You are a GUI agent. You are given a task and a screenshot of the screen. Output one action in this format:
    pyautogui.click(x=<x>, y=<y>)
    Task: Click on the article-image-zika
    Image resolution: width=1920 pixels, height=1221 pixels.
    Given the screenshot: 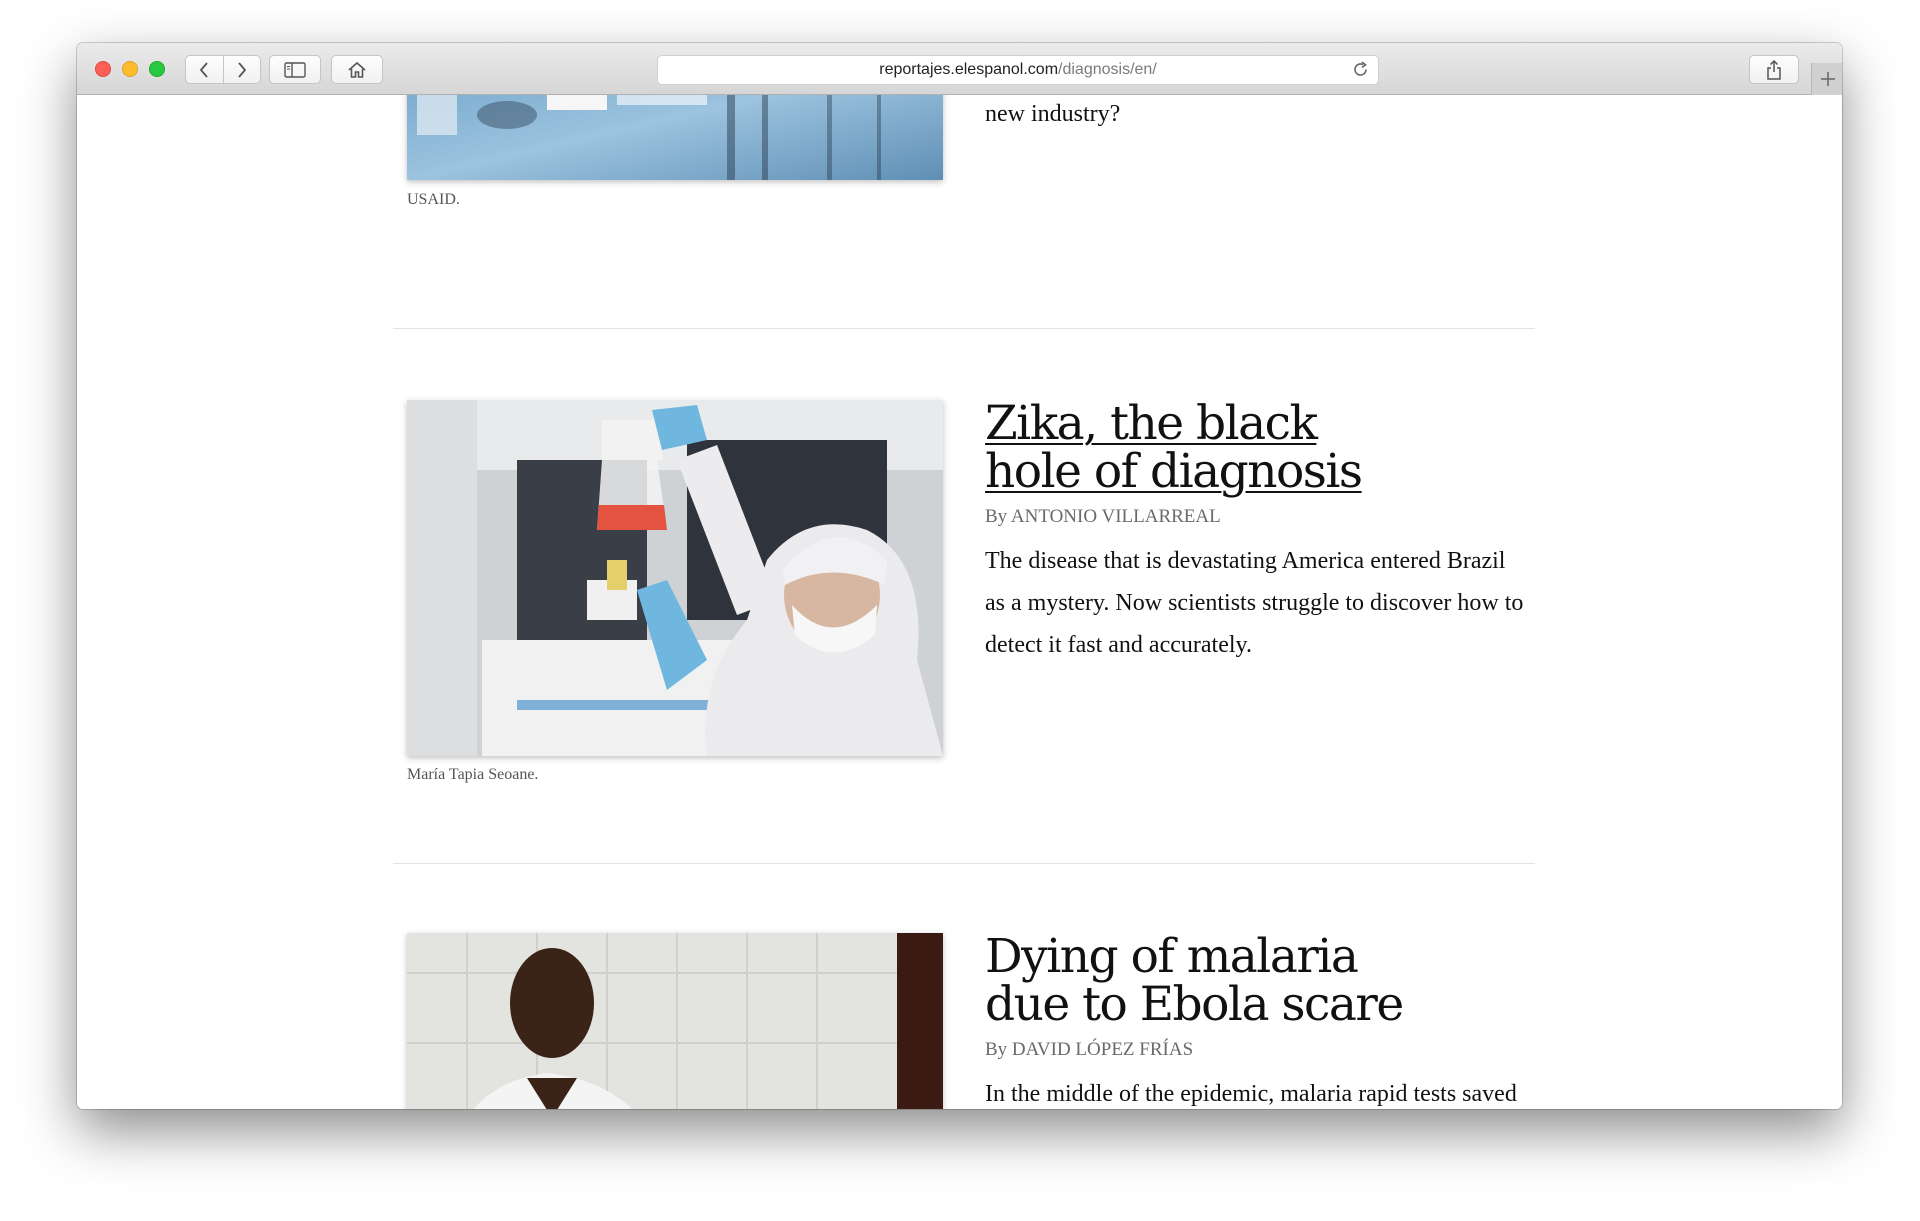 What is the action you would take?
    pyautogui.click(x=675, y=578)
    